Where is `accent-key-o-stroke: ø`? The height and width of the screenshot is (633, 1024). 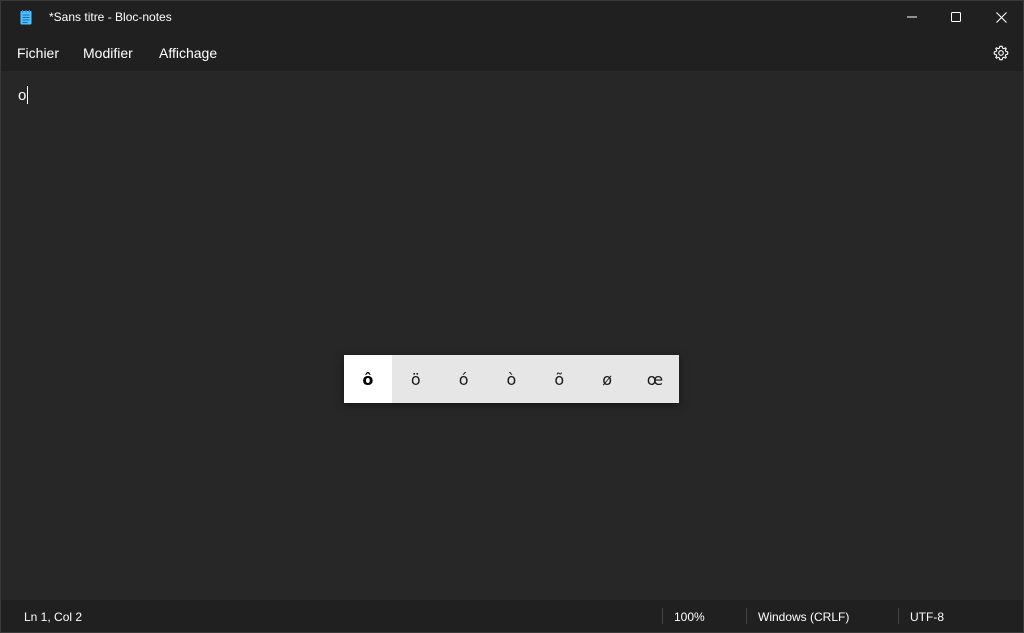
accent-key-o-stroke: ø is located at coordinates (607, 379).